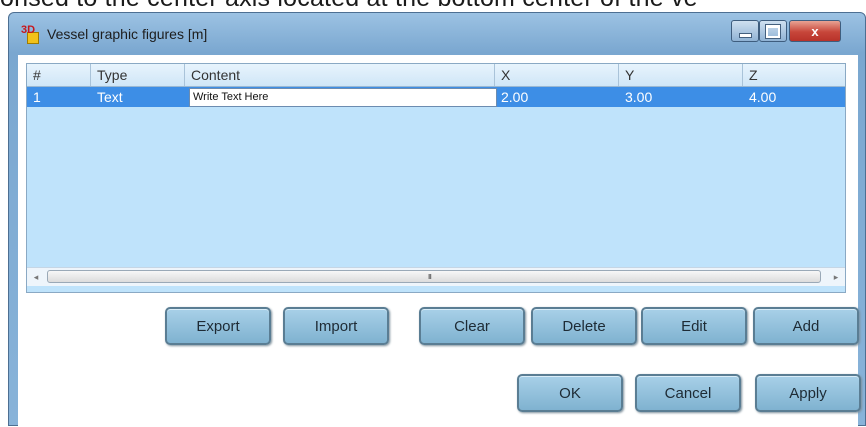  What do you see at coordinates (745, 31) in the screenshot?
I see `minimize-button` at bounding box center [745, 31].